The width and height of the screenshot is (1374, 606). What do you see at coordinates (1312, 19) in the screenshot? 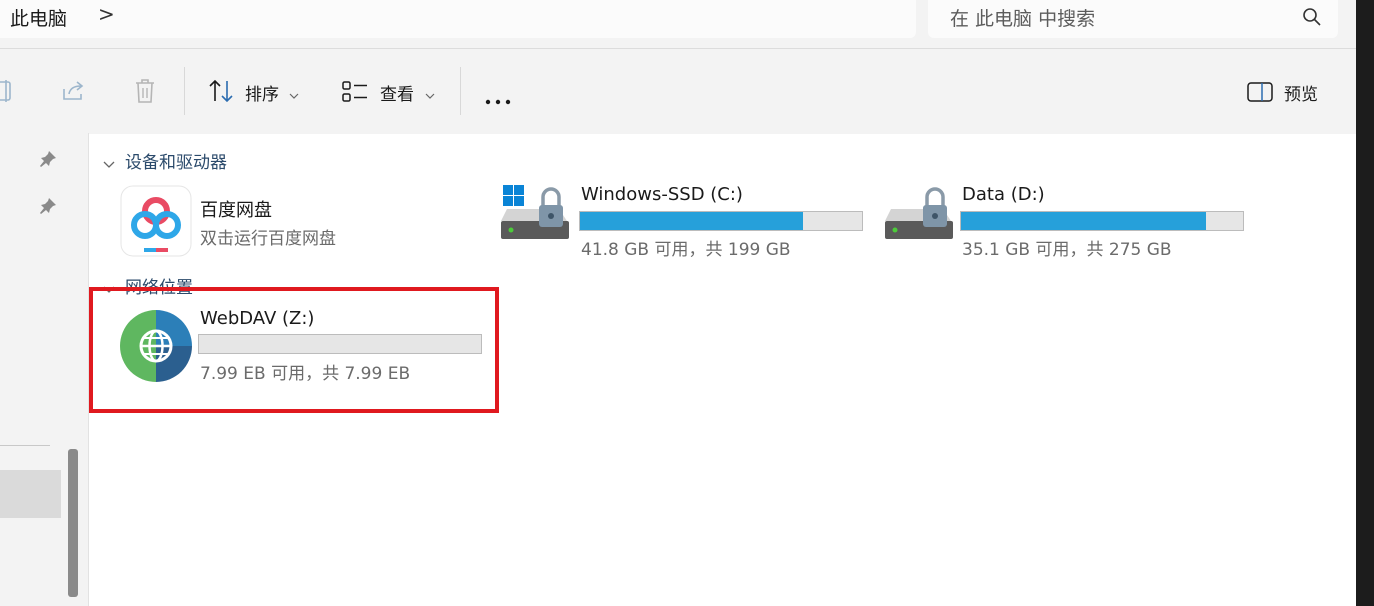
I see `search-icon` at bounding box center [1312, 19].